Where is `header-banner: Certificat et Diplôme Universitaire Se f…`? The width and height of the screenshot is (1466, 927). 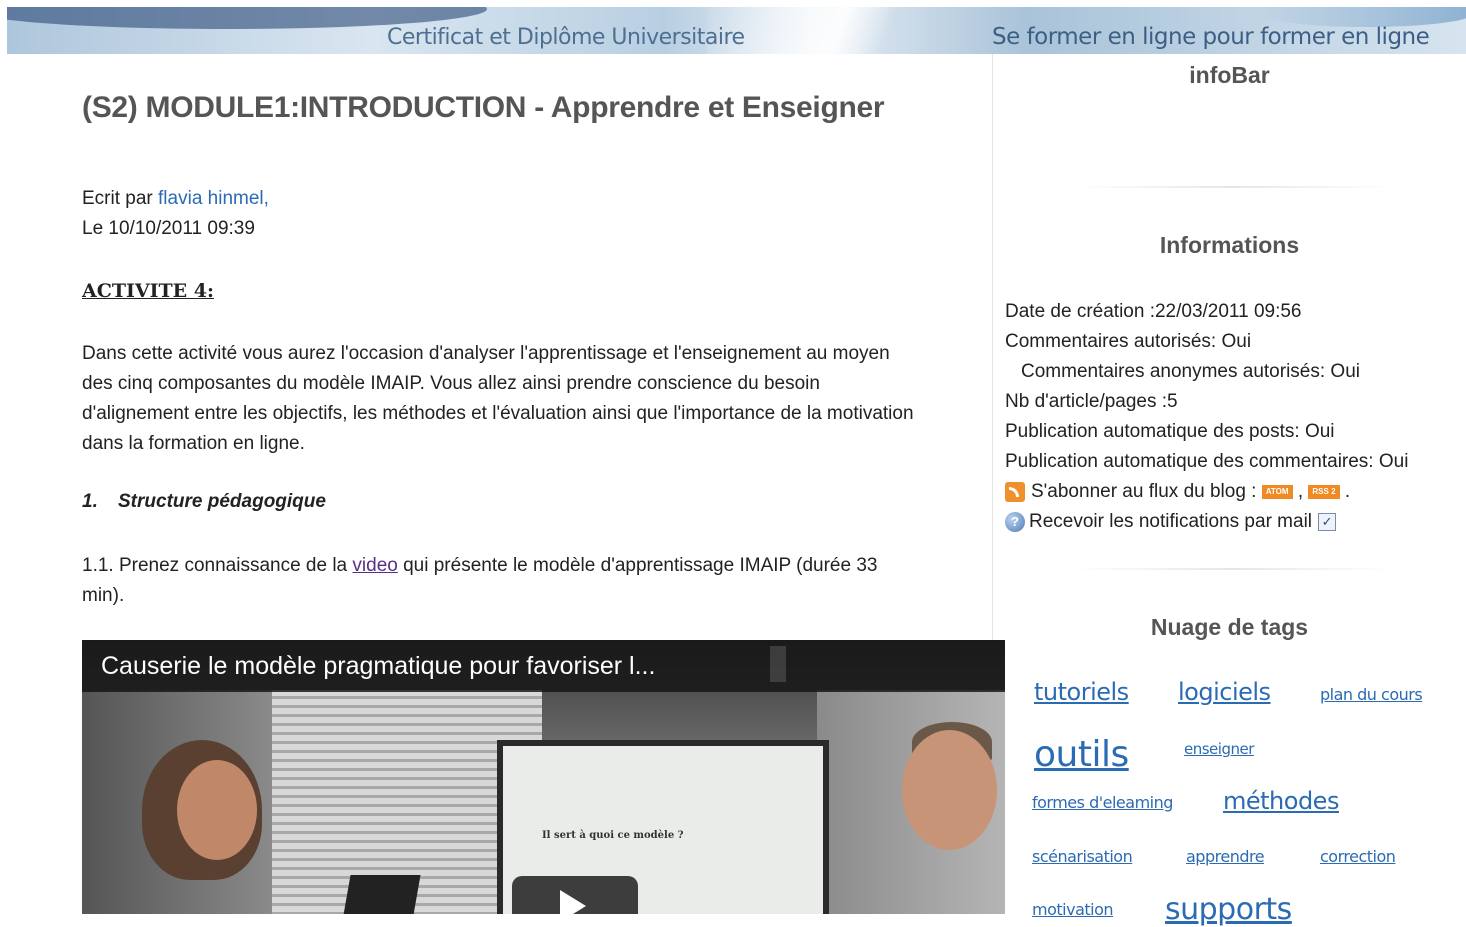
header-banner: Certificat et Diplôme Universitaire Se f… is located at coordinates (736, 30).